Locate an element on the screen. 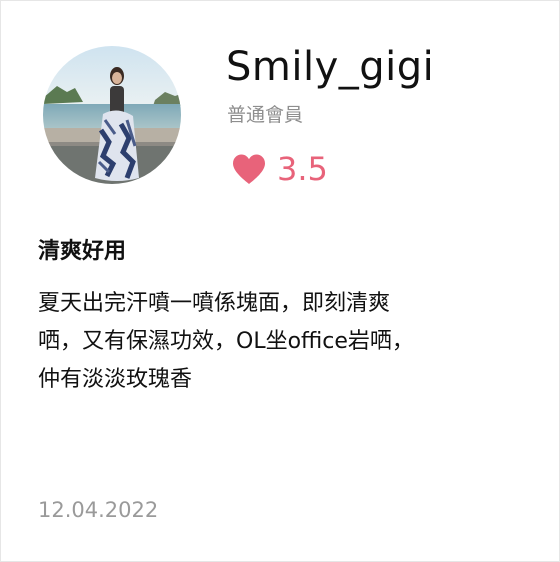  user-avatar-photo is located at coordinates (112, 115).